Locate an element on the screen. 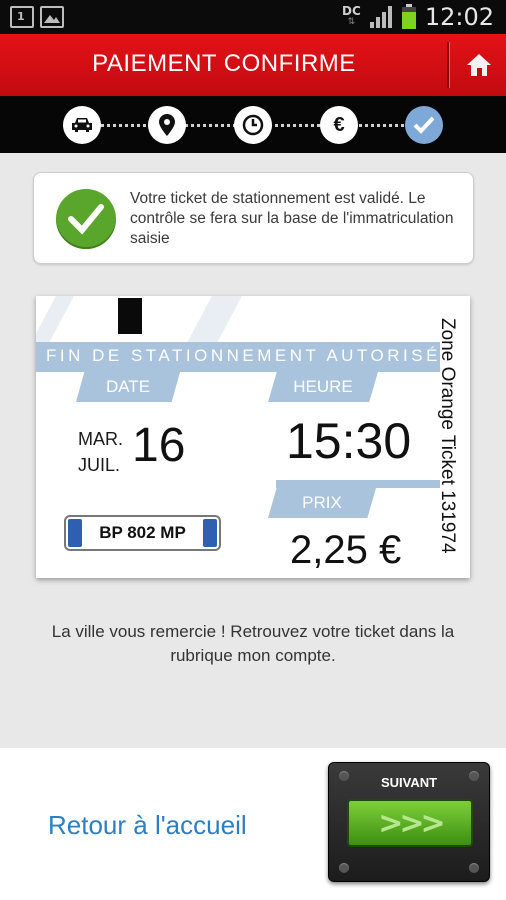 Image resolution: width=506 pixels, height=900 pixels. next-panel: SUIVANT >>> is located at coordinates (409, 822).